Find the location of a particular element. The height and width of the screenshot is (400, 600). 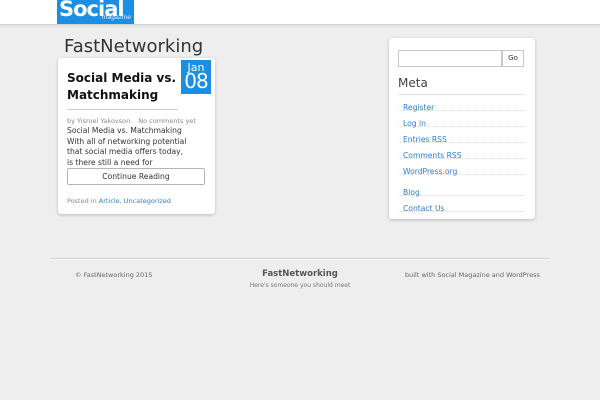

site-logo: Social magazine is located at coordinates (95, 12).